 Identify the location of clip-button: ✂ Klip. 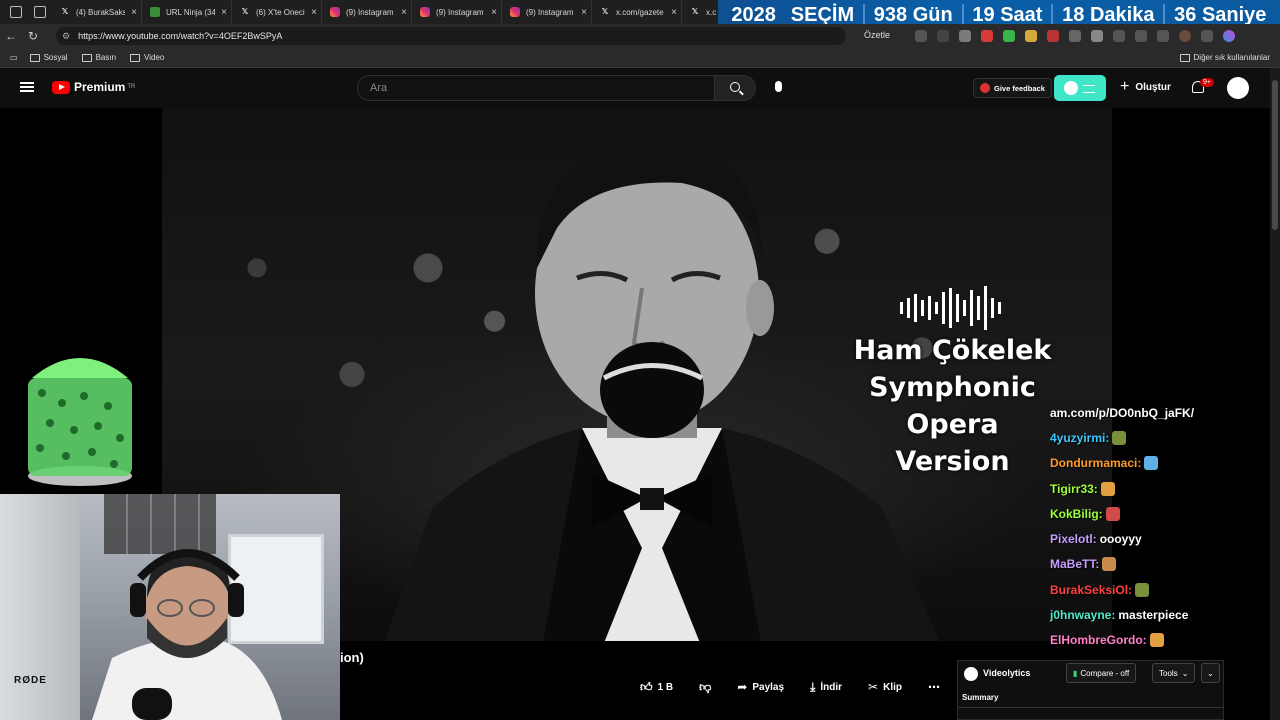
(885, 687).